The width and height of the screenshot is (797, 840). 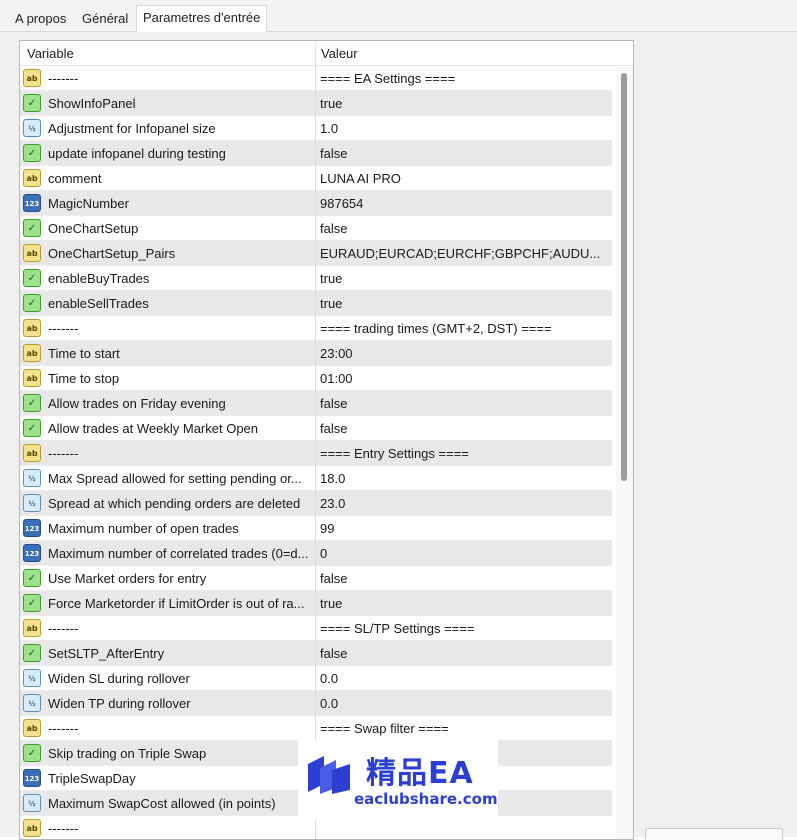 What do you see at coordinates (75, 178) in the screenshot?
I see `parameter-name: comment` at bounding box center [75, 178].